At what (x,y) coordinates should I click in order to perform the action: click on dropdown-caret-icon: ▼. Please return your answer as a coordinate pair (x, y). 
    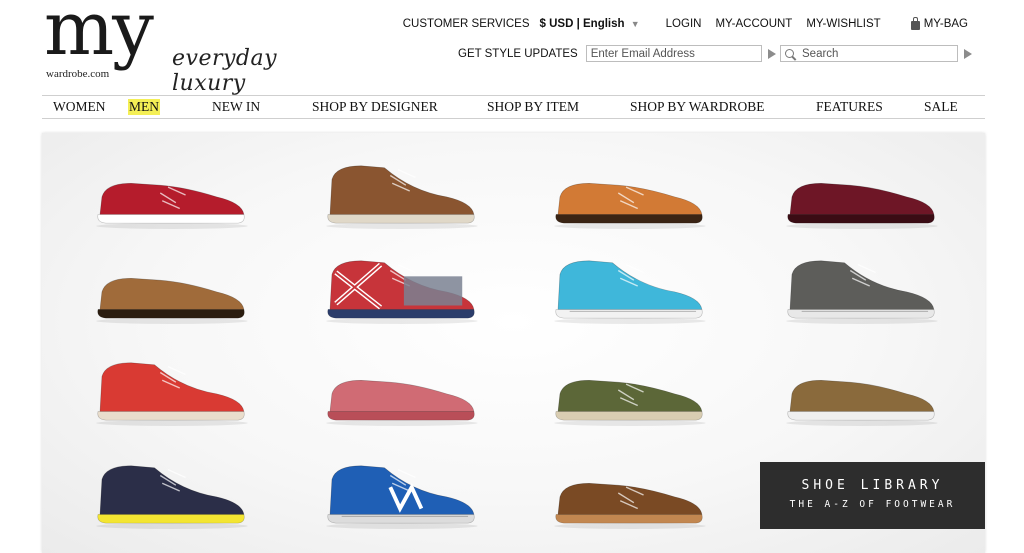
    Looking at the image, I should click on (635, 24).